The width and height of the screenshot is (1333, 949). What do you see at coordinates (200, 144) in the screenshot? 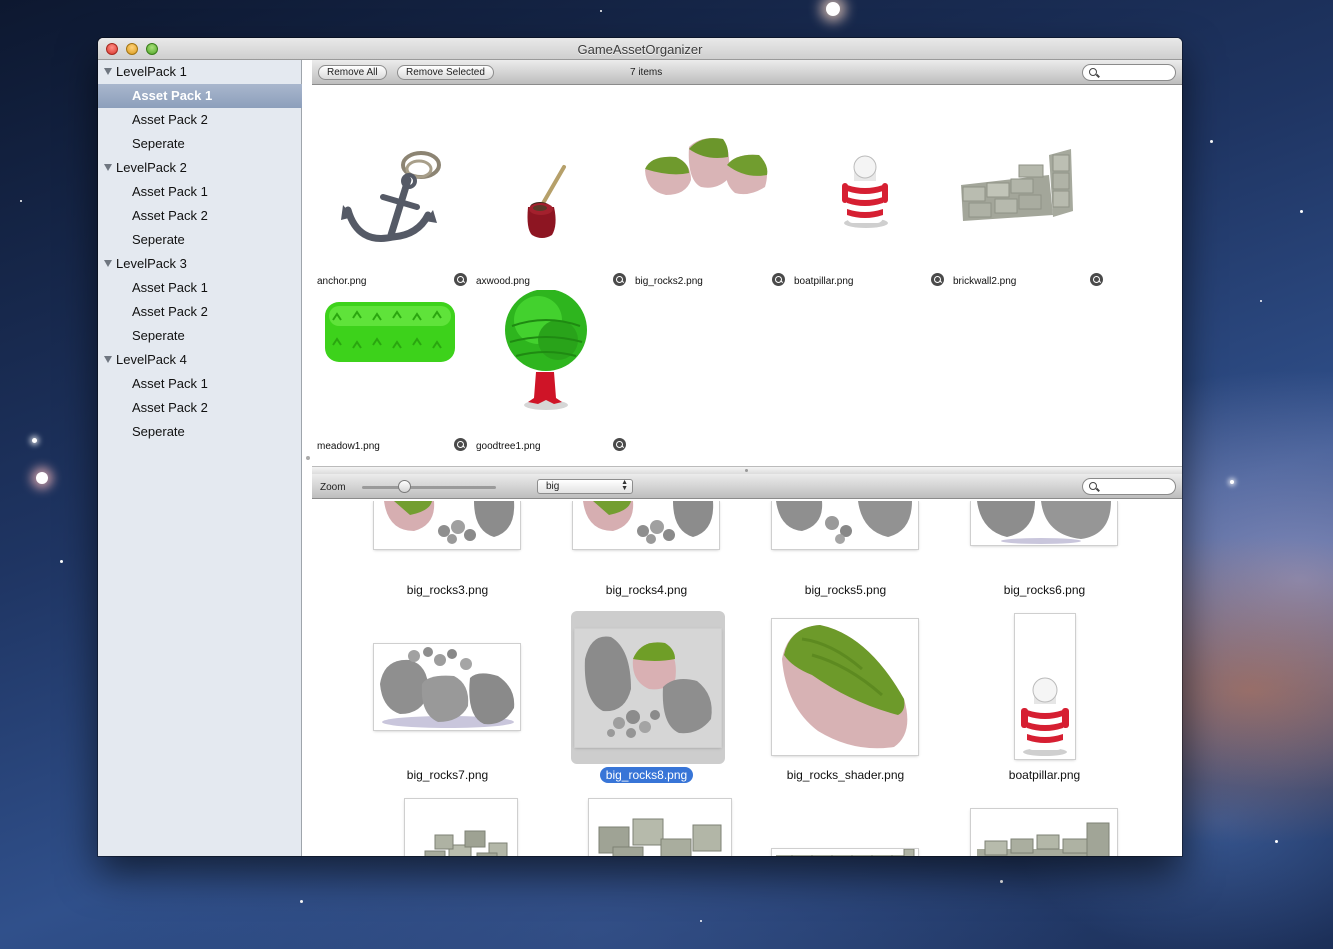
I see `sidebar-item-levelpack1-seperate: Seperate` at bounding box center [200, 144].